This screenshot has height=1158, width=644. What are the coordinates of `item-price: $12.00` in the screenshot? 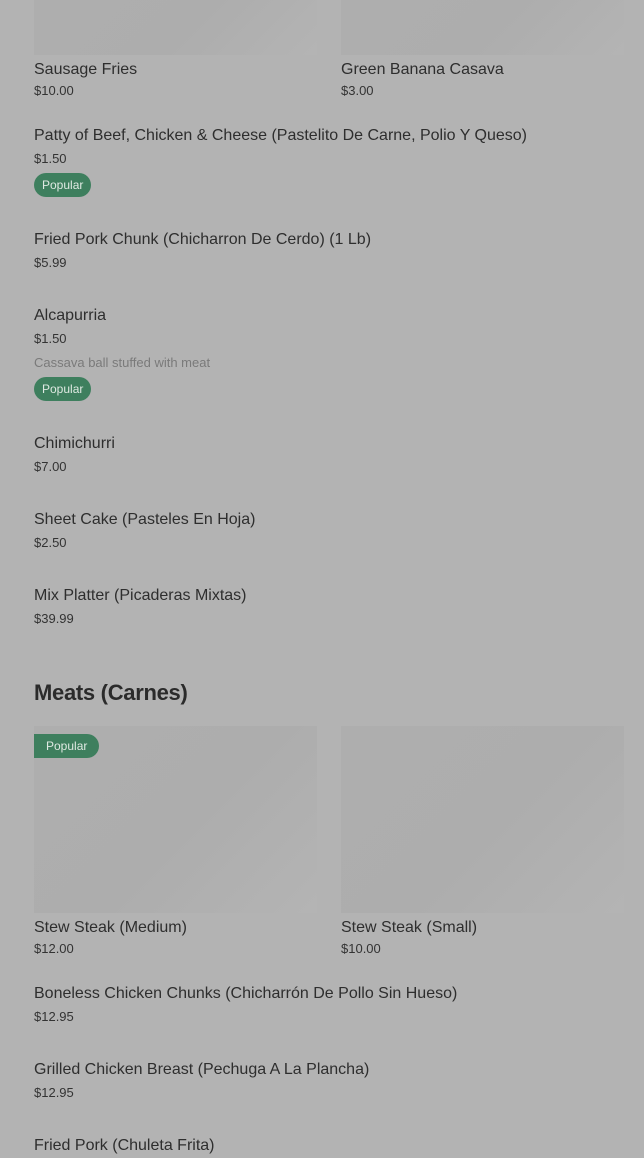 It's located at (54, 948).